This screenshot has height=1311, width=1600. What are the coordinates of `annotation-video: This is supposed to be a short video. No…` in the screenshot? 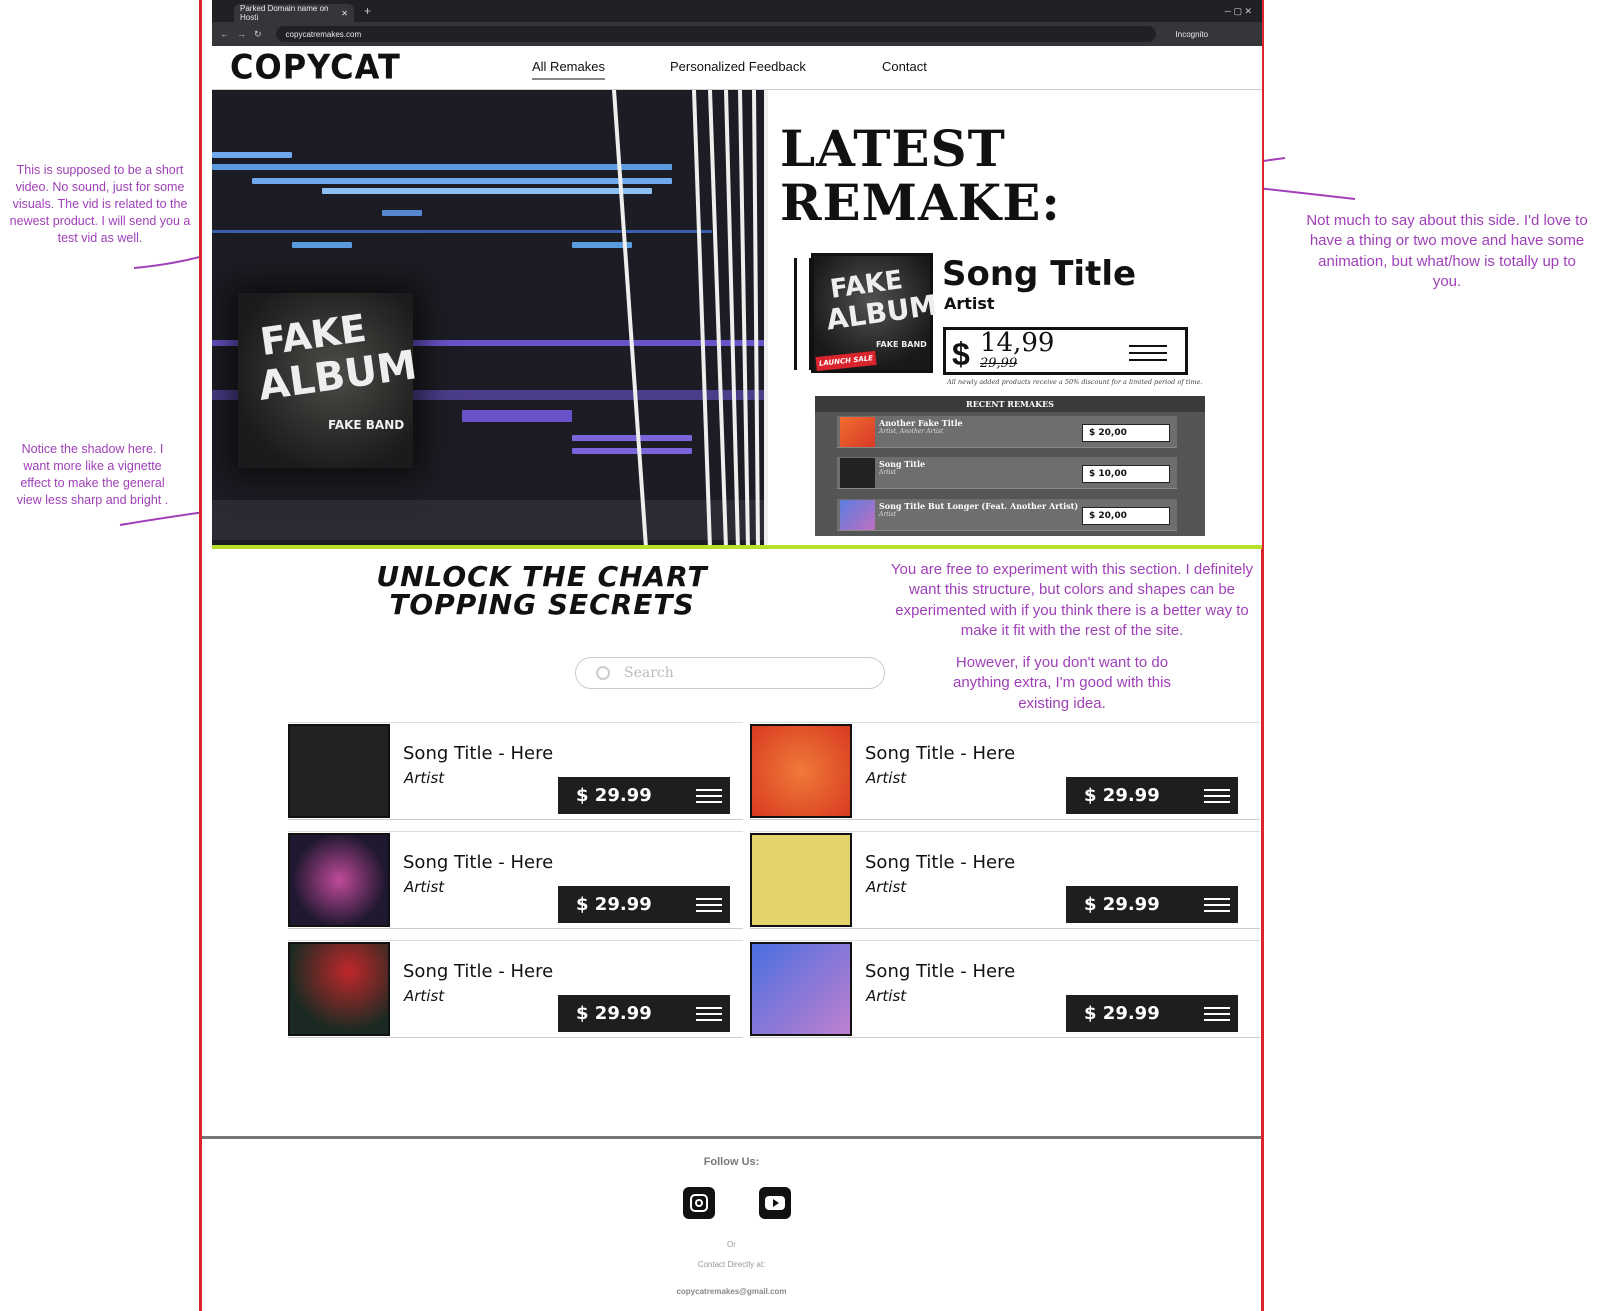 It's located at (100, 204).